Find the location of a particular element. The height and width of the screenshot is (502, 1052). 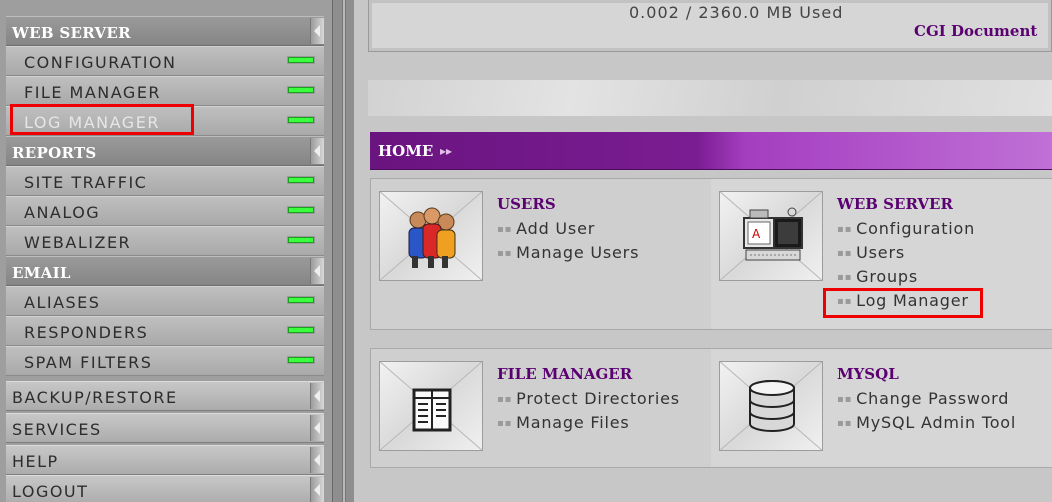

web-server-icon: A is located at coordinates (771, 236).